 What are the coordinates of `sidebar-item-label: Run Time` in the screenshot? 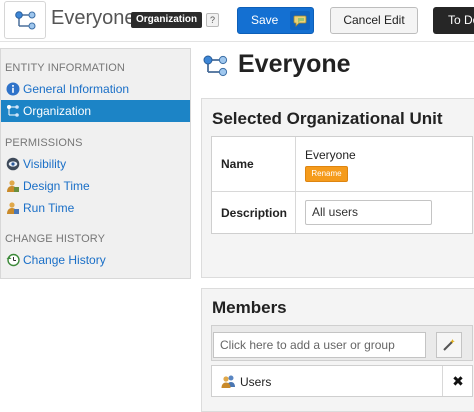 It's located at (49, 208).